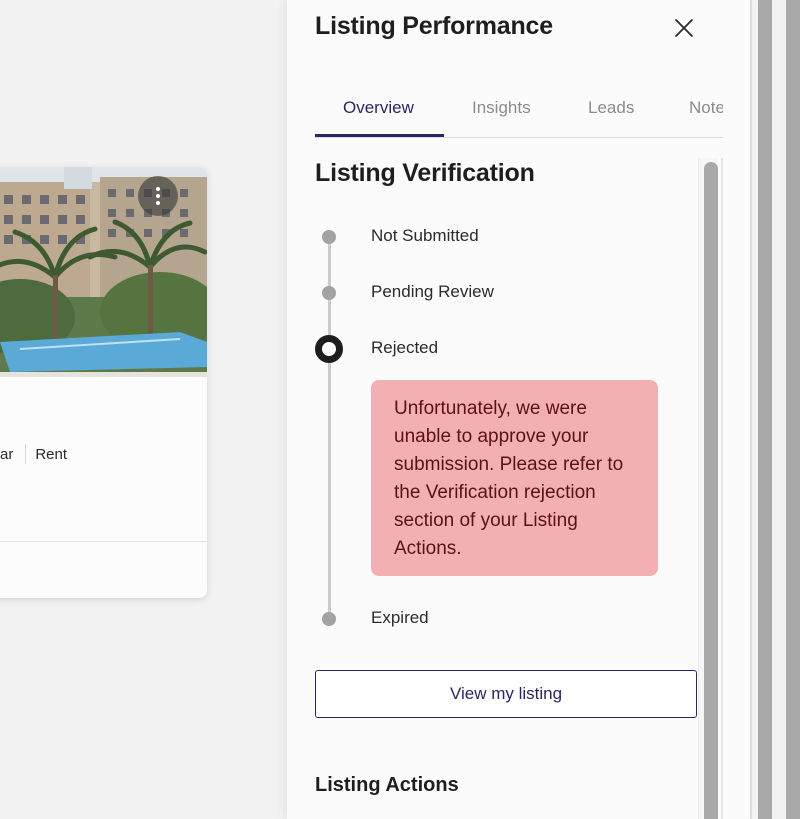 This screenshot has height=819, width=800. I want to click on panel-tabs: Overview Insights Leads Note, so click(519, 114).